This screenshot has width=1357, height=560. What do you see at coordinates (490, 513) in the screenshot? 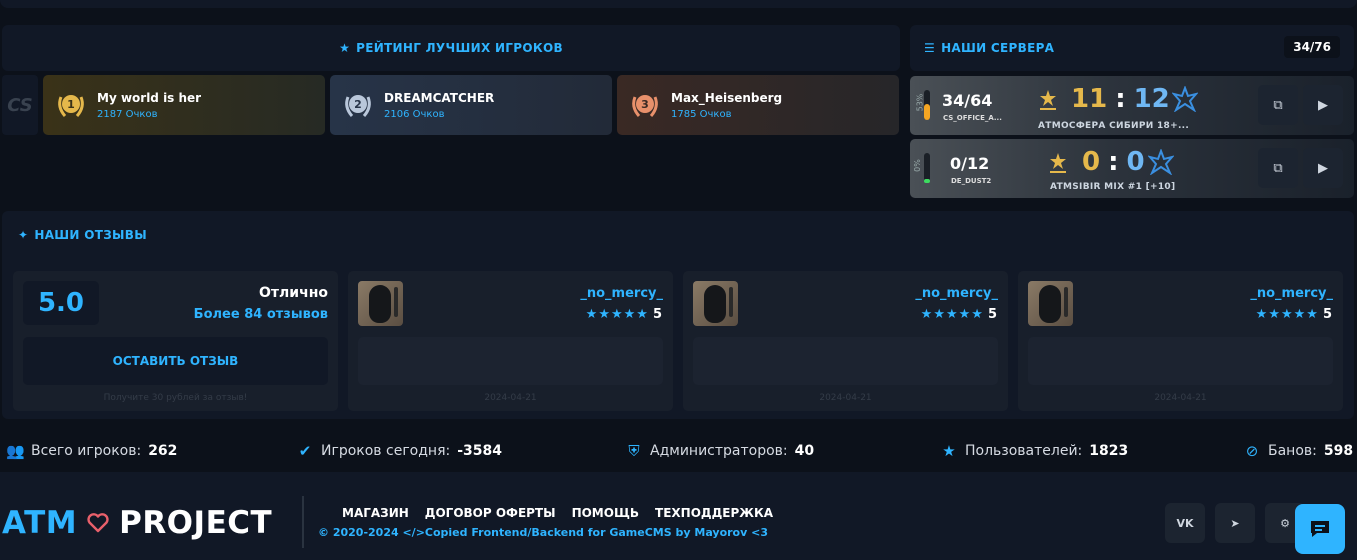
I see `footer-link-offer: ДОГОВОР ОФЕРТЫ` at bounding box center [490, 513].